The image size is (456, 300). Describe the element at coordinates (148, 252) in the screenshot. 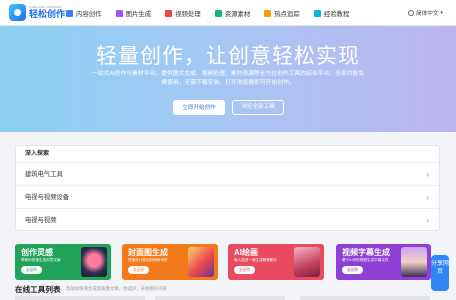

I see `card-title: 封面图生成` at that location.